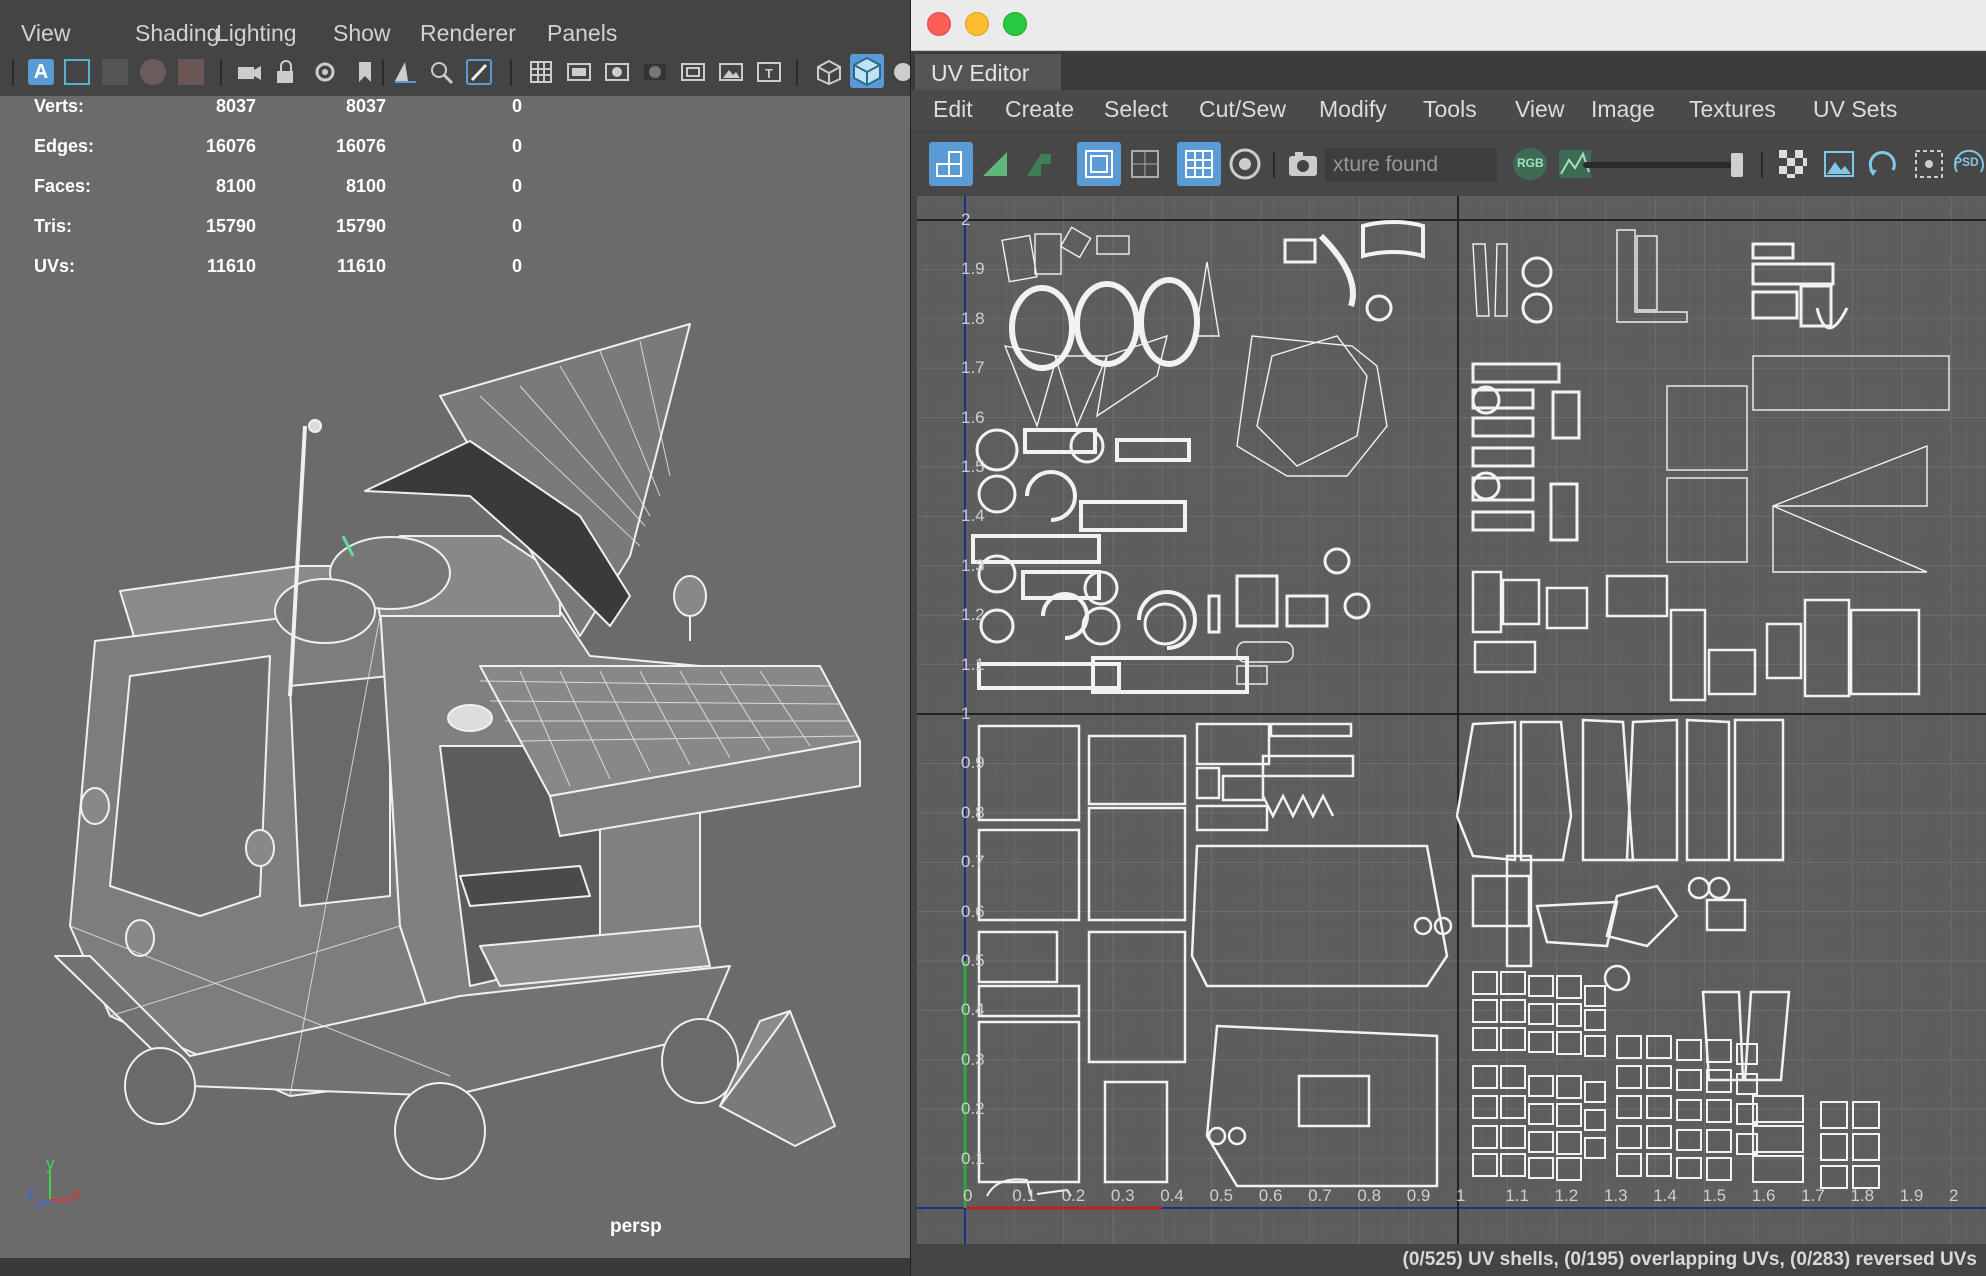 Image resolution: width=1986 pixels, height=1276 pixels. I want to click on refresh-icon, so click(1883, 164).